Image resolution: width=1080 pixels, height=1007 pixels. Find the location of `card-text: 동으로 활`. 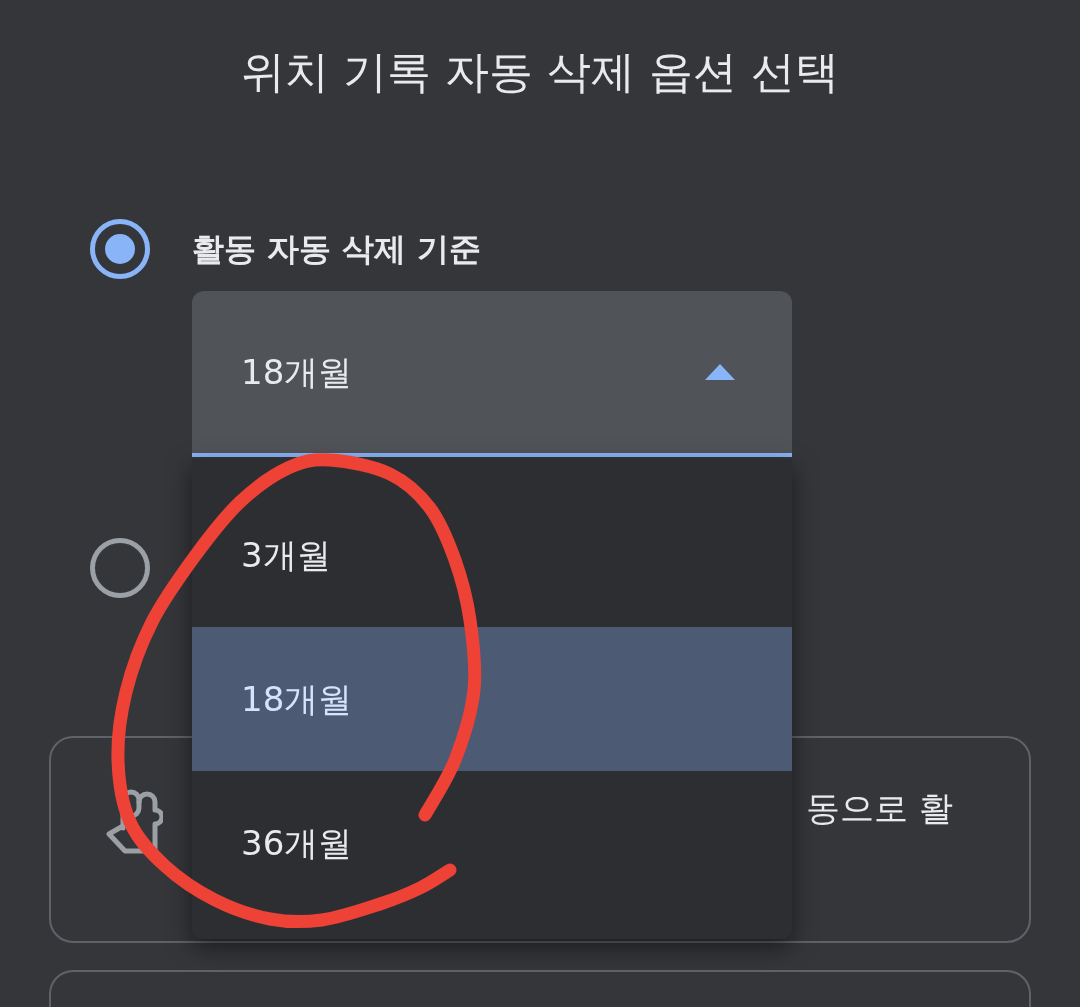

card-text: 동으로 활 is located at coordinates (879, 808).